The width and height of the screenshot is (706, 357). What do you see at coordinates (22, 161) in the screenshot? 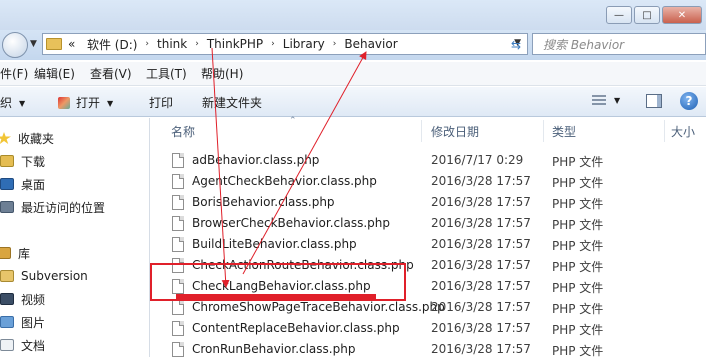
I see `nav-item-downloads: 下载` at bounding box center [22, 161].